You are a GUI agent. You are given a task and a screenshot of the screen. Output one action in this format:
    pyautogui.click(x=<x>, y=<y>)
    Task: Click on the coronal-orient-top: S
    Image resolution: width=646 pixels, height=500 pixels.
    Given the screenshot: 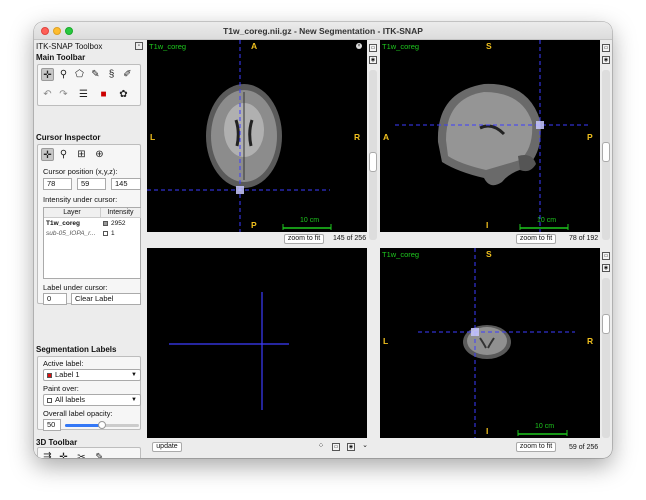 What is the action you would take?
    pyautogui.click(x=489, y=254)
    